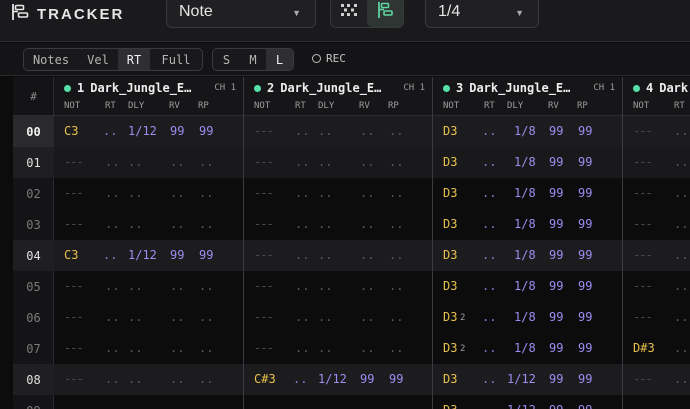  I want to click on note-mode-dropdown: Note ▼, so click(241, 14).